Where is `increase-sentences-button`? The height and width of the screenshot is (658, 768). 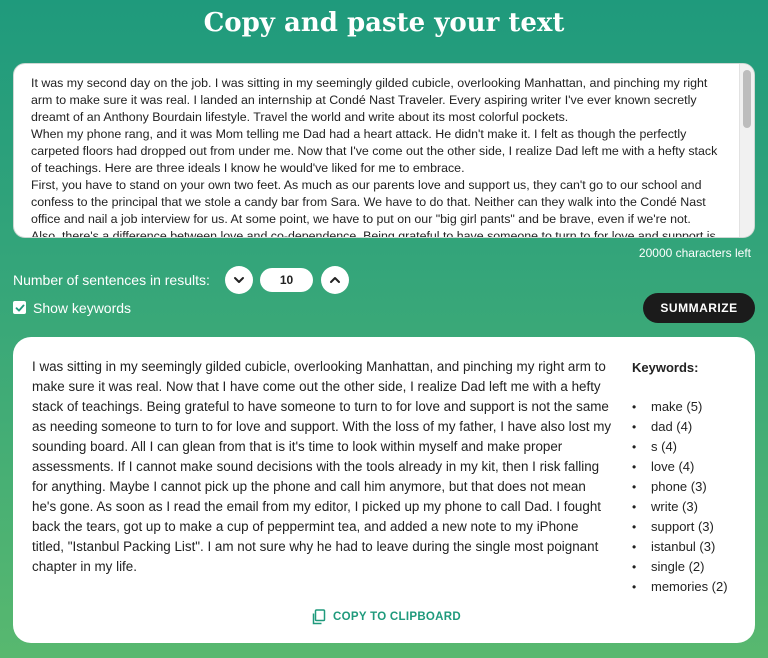
increase-sentences-button is located at coordinates (335, 280).